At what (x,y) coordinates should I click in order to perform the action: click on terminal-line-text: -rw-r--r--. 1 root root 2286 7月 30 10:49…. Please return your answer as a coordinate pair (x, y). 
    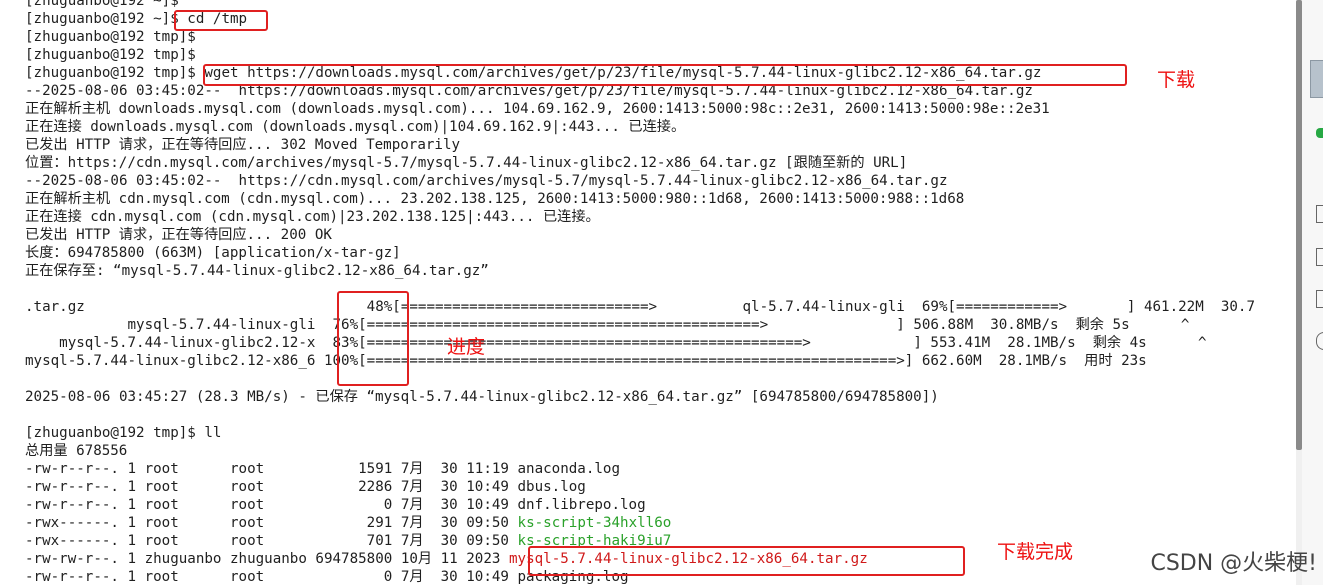
    Looking at the image, I should click on (305, 487).